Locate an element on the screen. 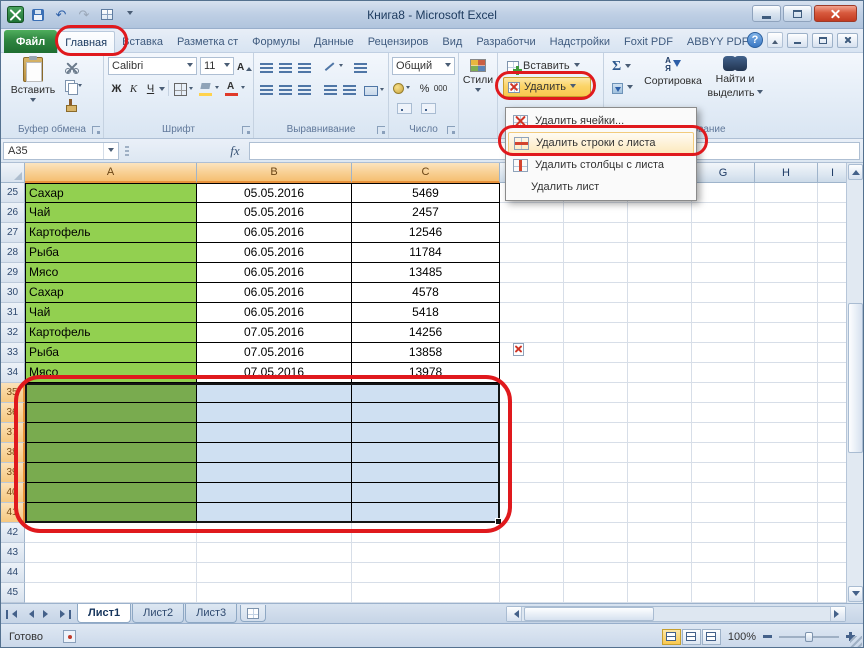 The height and width of the screenshot is (648, 864). cell-B36 is located at coordinates (274, 413).